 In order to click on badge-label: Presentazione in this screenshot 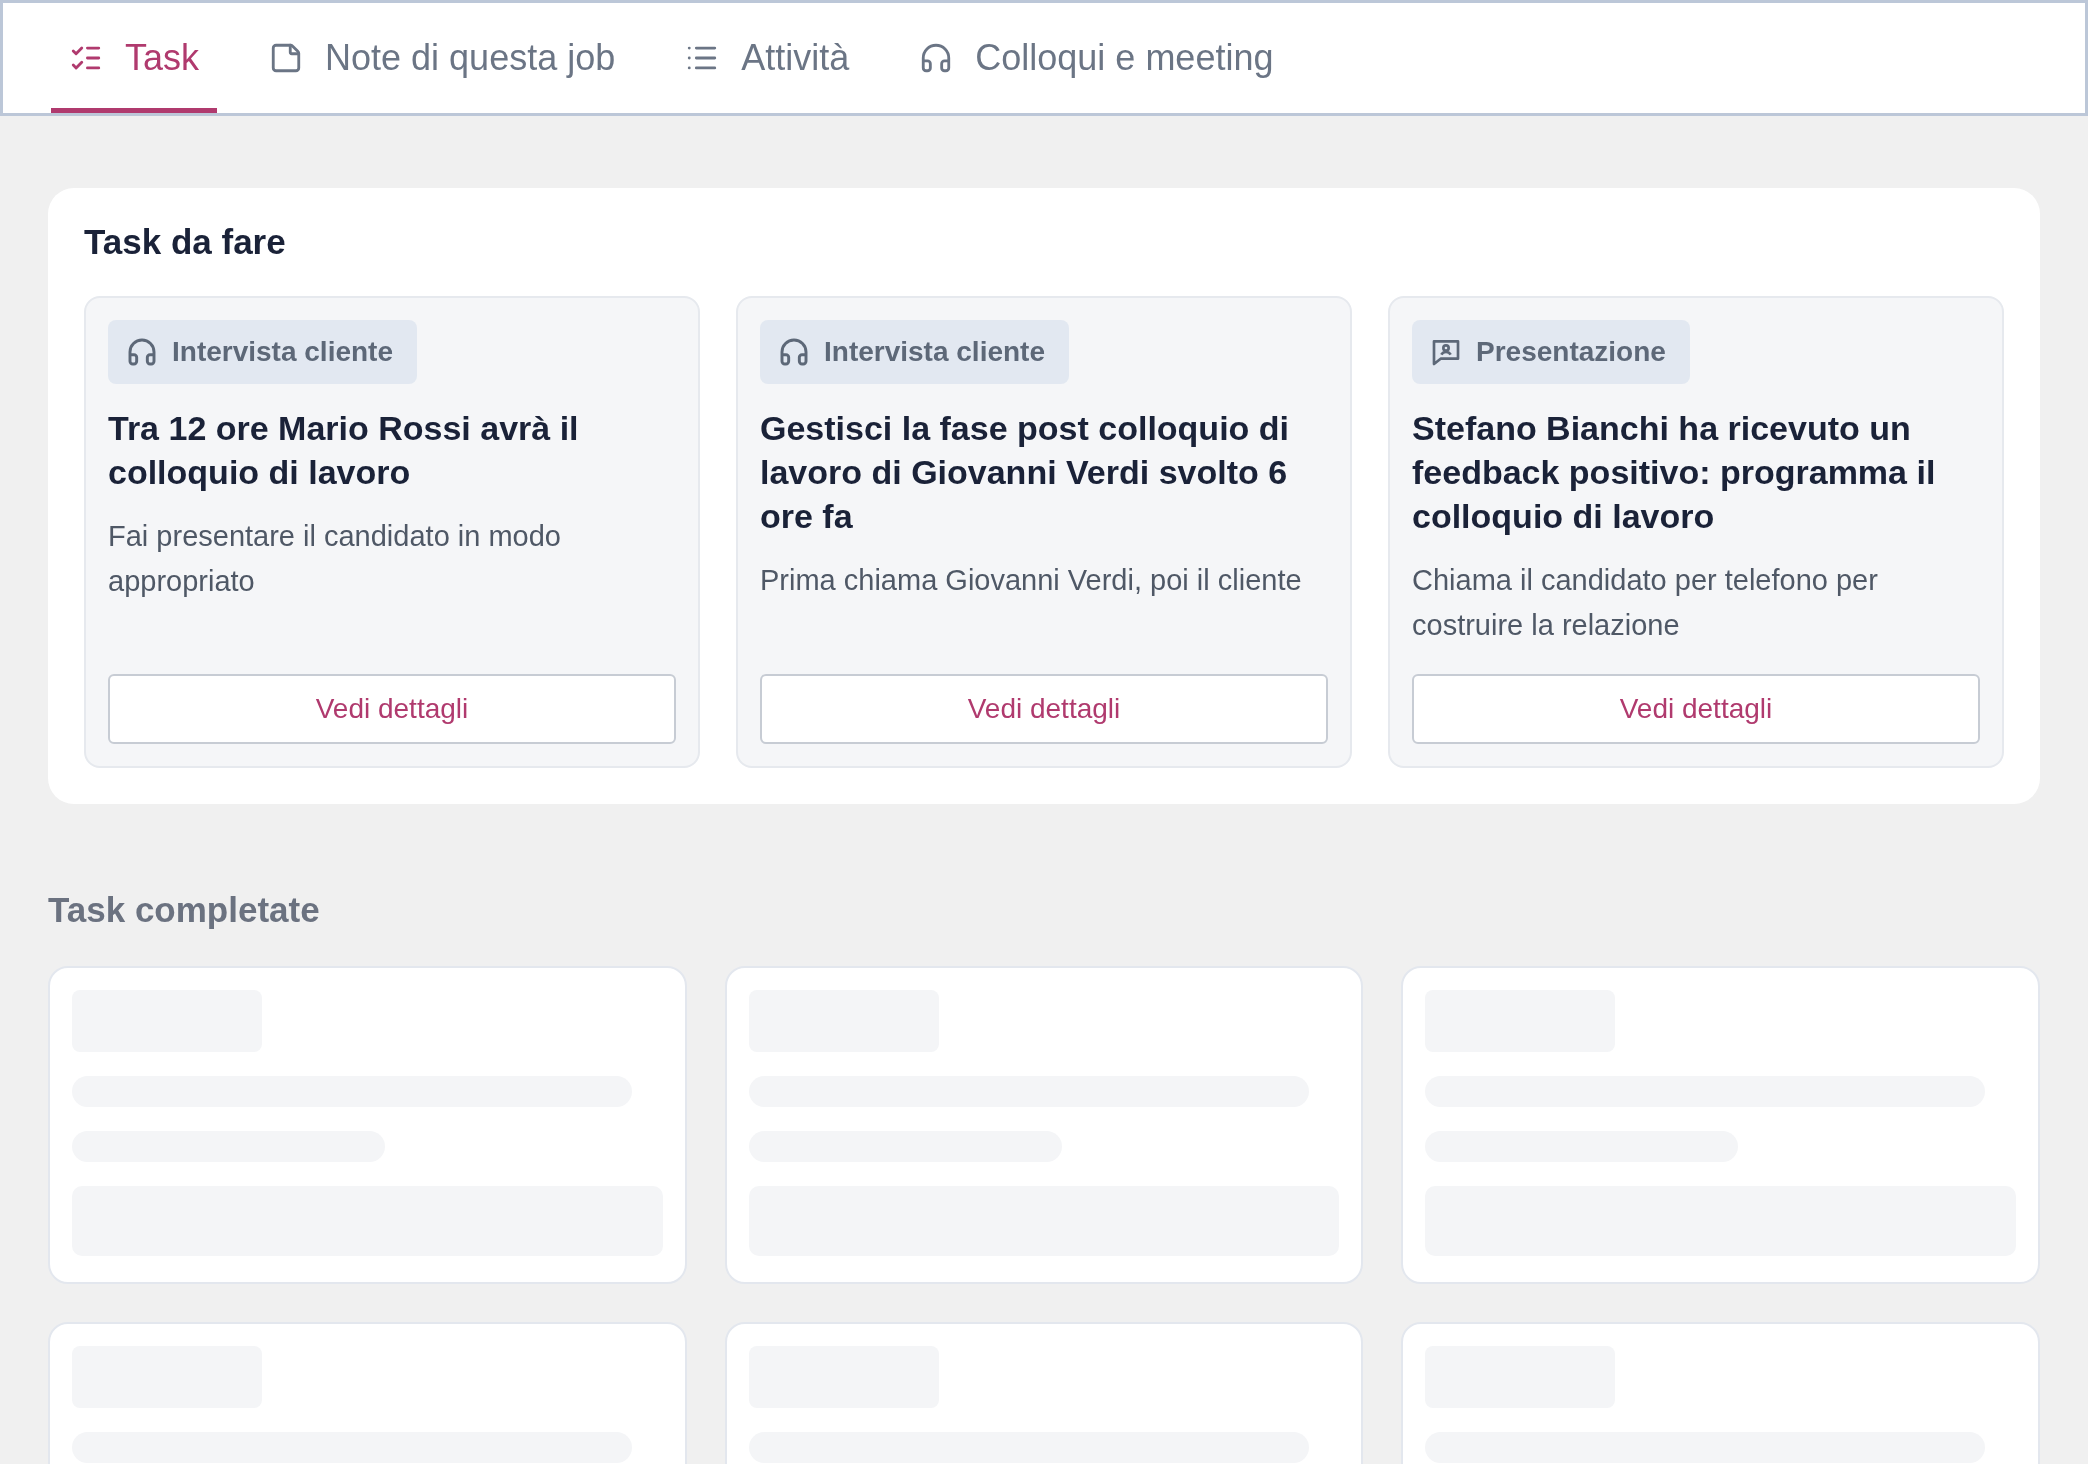, I will do `click(1571, 352)`.